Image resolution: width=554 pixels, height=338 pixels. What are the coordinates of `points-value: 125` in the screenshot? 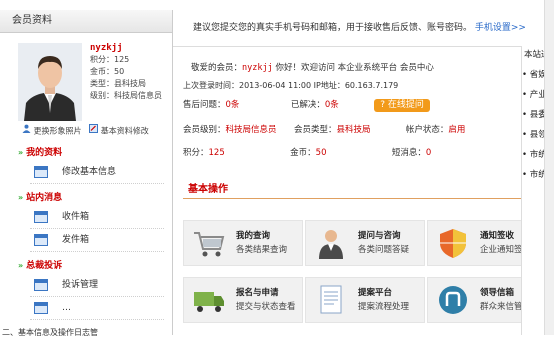 It's located at (216, 153).